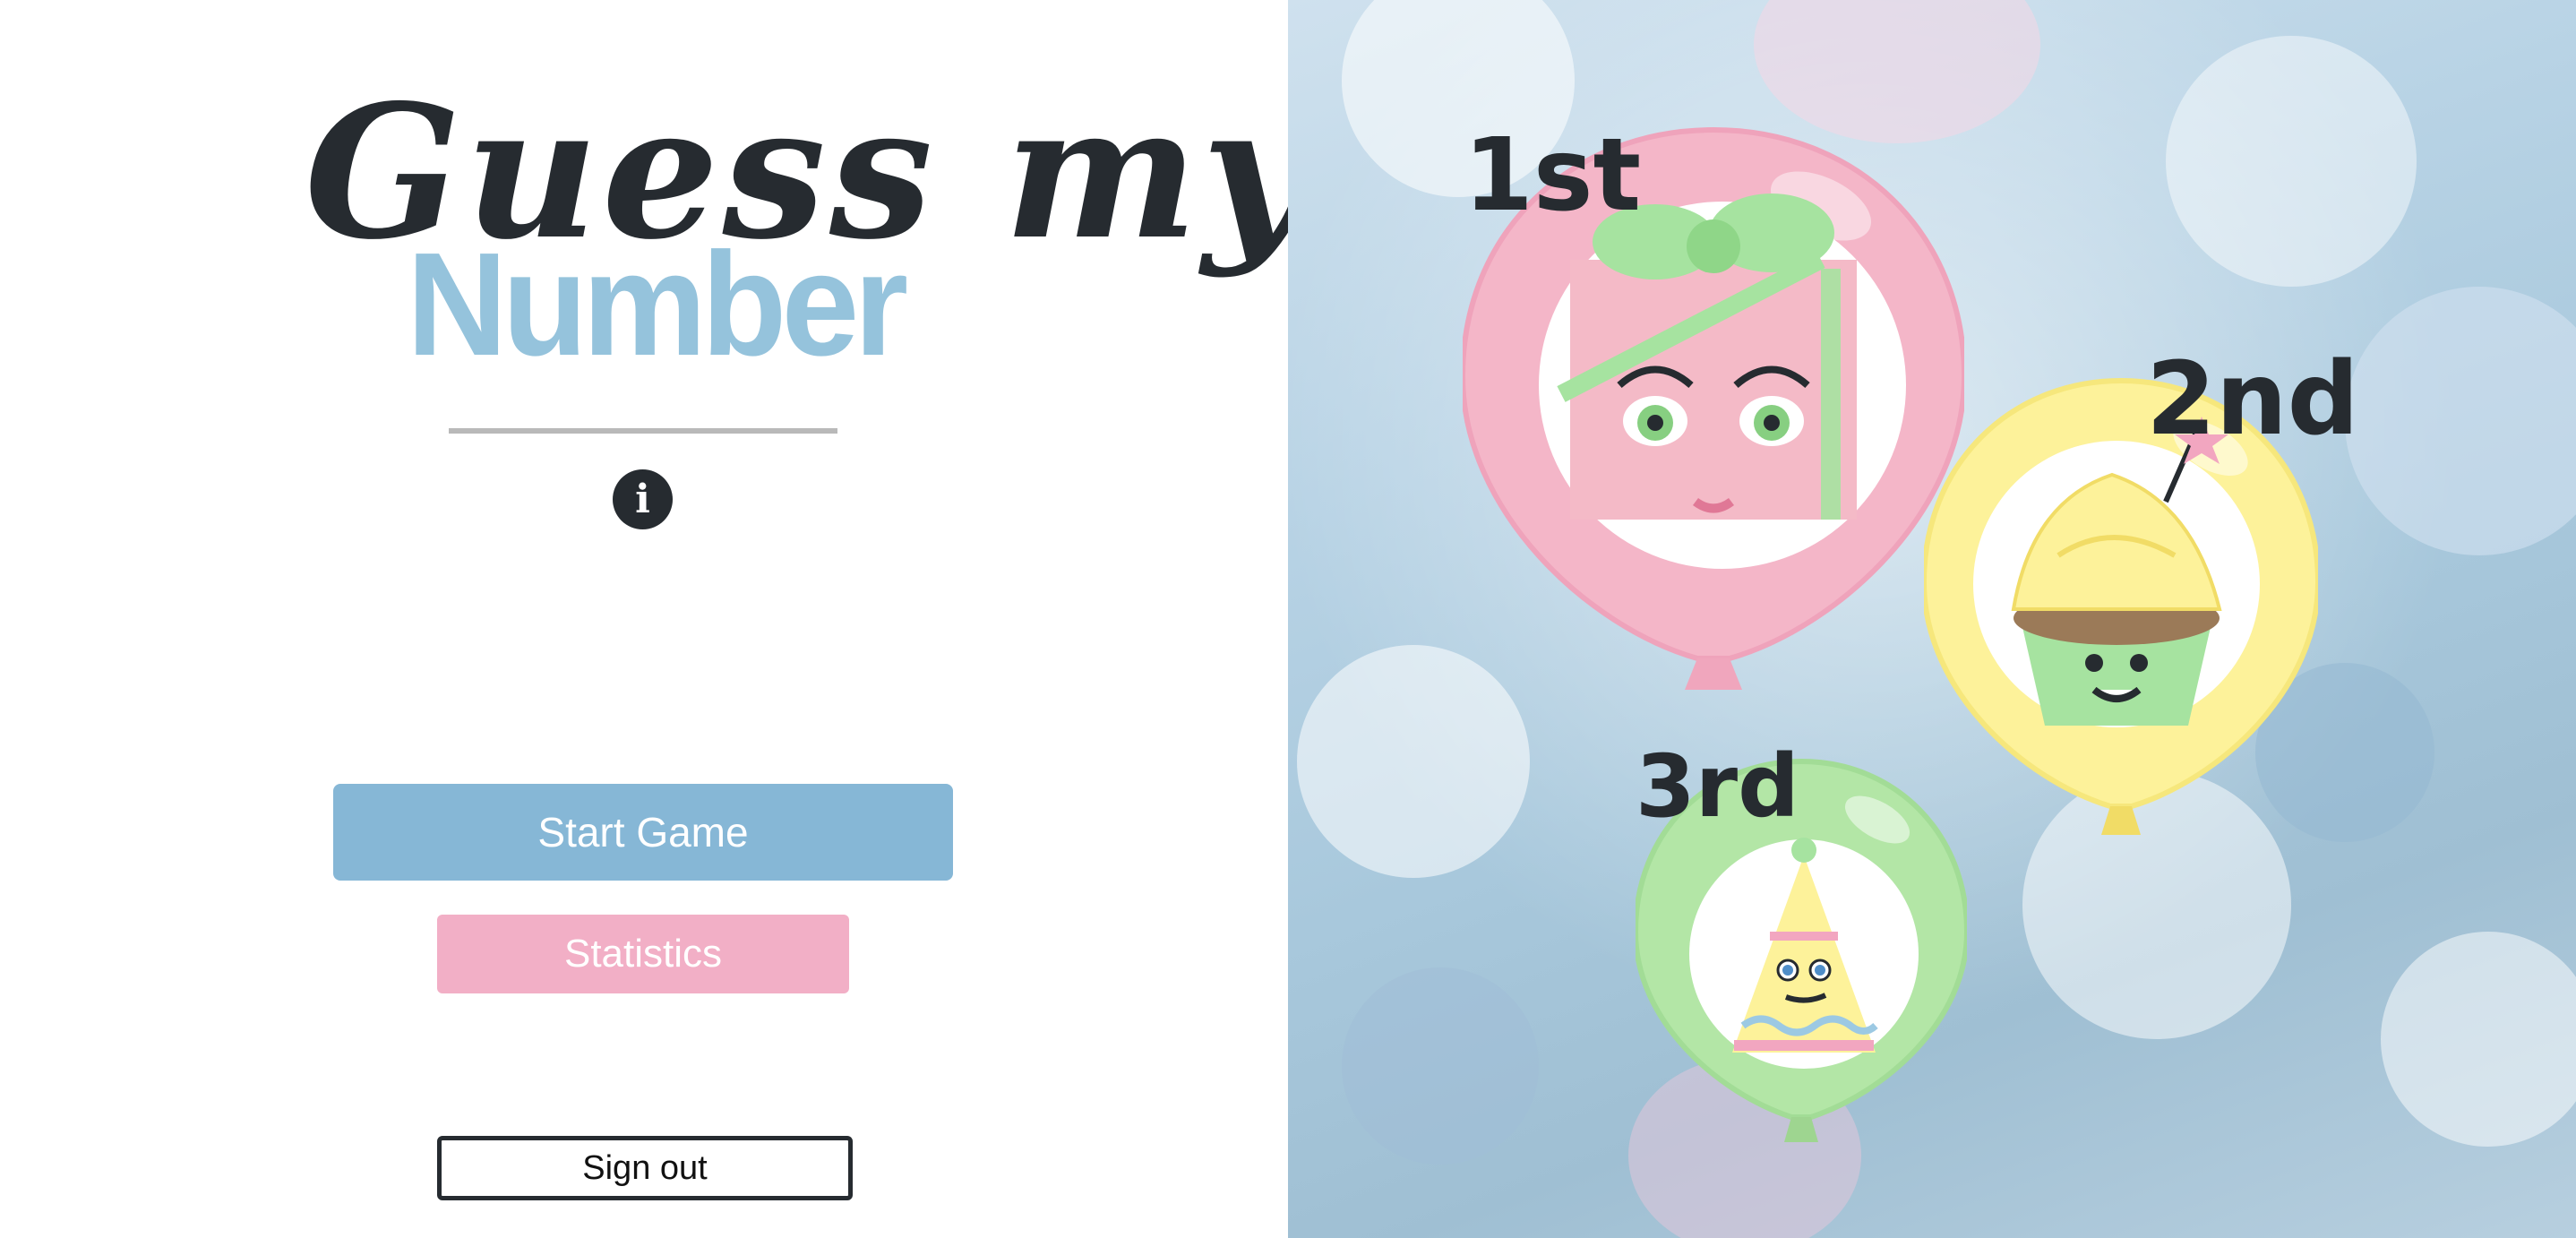 This screenshot has width=2576, height=1238. What do you see at coordinates (643, 499) in the screenshot?
I see `info-icon: i` at bounding box center [643, 499].